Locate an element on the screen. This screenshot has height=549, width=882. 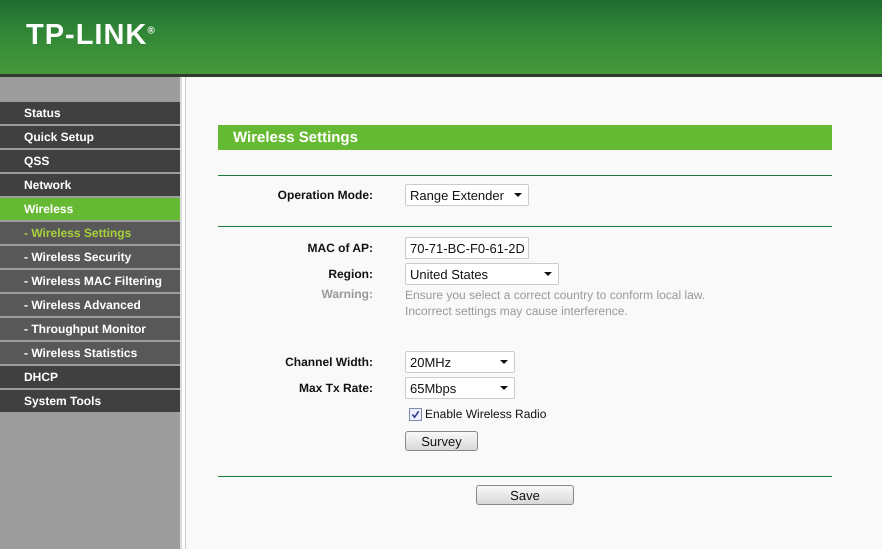
field-label: MAC of AP: is located at coordinates (339, 248).